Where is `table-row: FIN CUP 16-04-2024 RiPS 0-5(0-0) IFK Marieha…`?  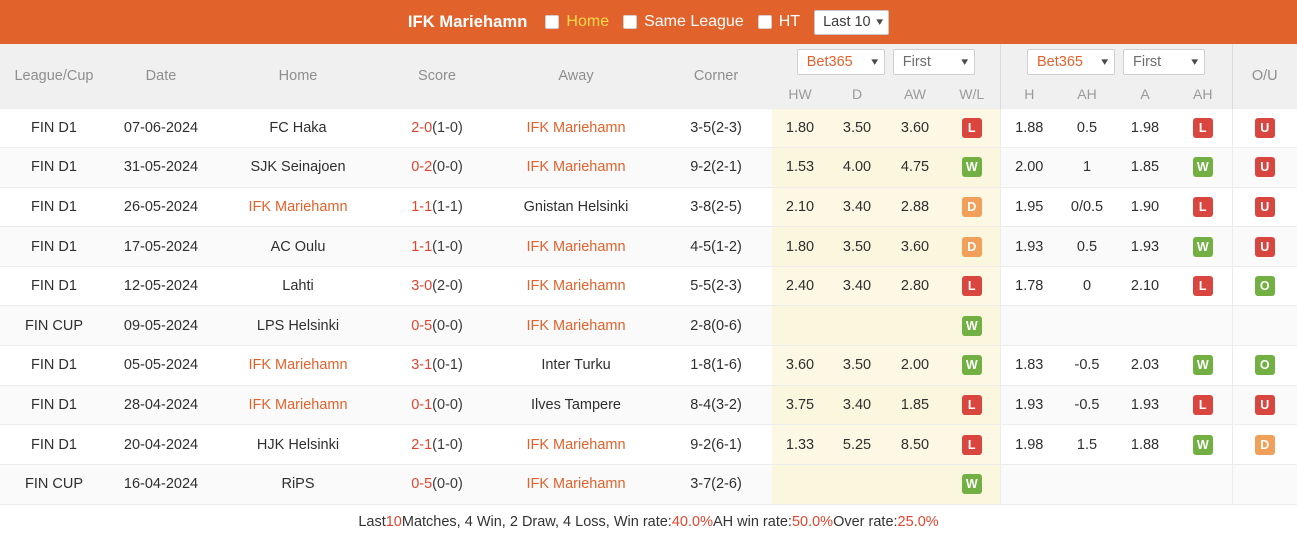 table-row: FIN CUP 16-04-2024 RiPS 0-5(0-0) IFK Marieha… is located at coordinates (648, 483).